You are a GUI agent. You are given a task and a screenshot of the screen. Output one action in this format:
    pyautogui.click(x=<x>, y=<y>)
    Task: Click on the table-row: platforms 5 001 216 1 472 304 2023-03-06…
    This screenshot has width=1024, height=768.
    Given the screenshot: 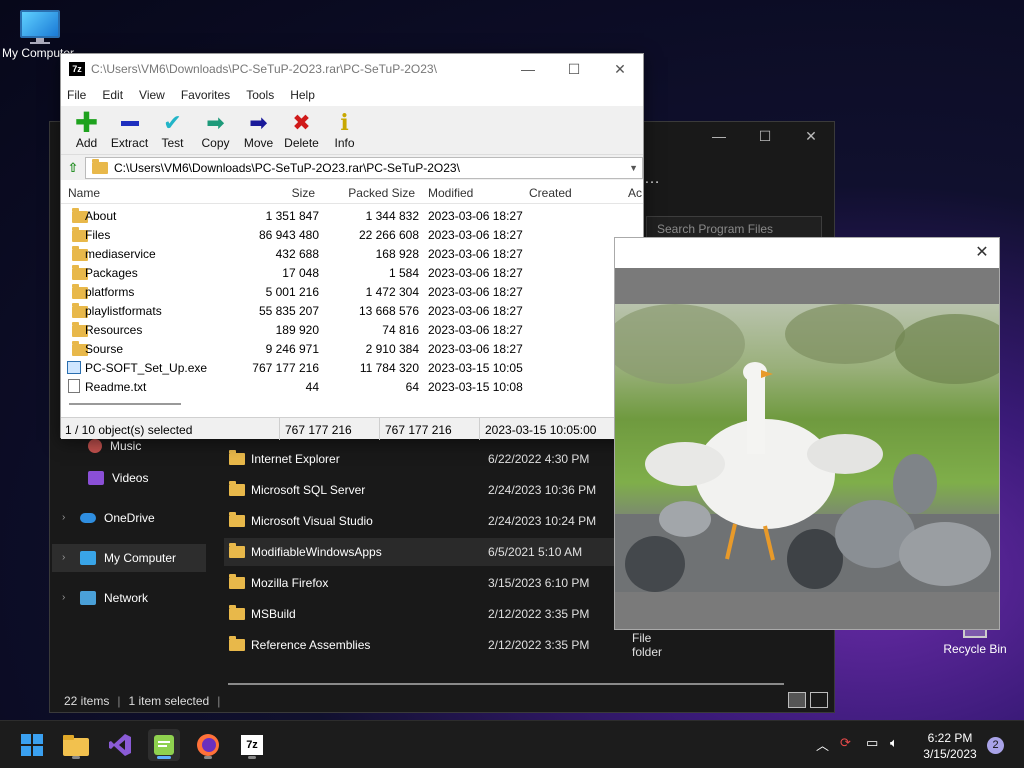 What is the action you would take?
    pyautogui.click(x=353, y=291)
    